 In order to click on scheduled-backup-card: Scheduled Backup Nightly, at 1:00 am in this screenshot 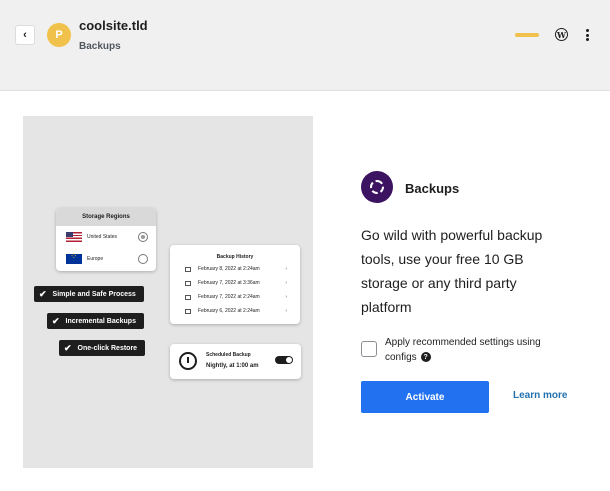, I will do `click(235, 361)`.